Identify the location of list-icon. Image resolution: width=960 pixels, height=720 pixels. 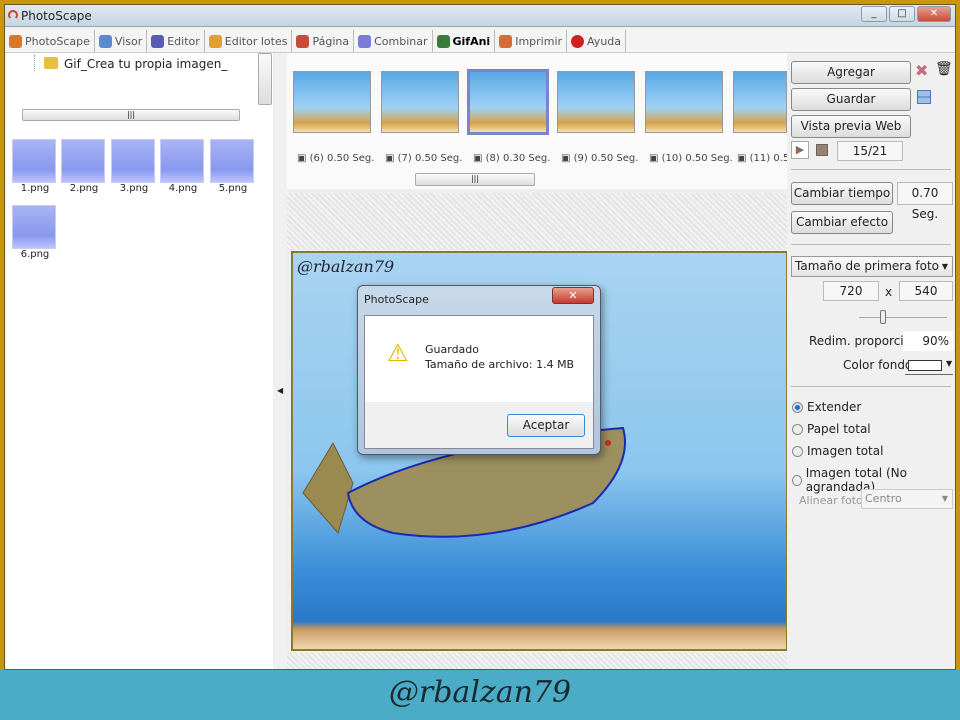
(924, 97).